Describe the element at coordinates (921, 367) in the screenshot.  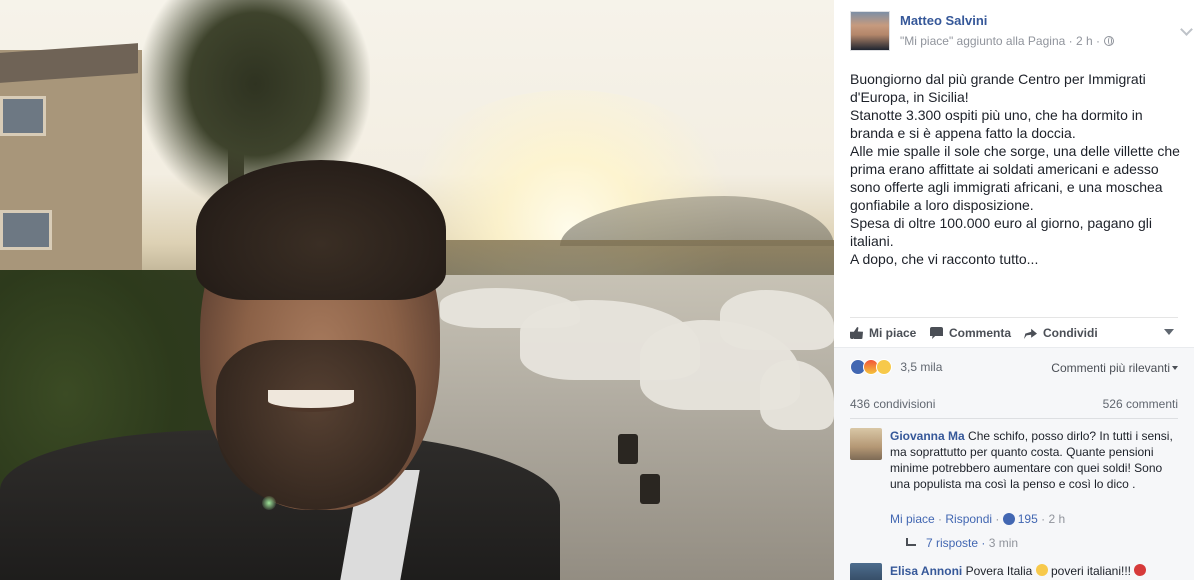
I see `reaction-count: 3,5 mila` at that location.